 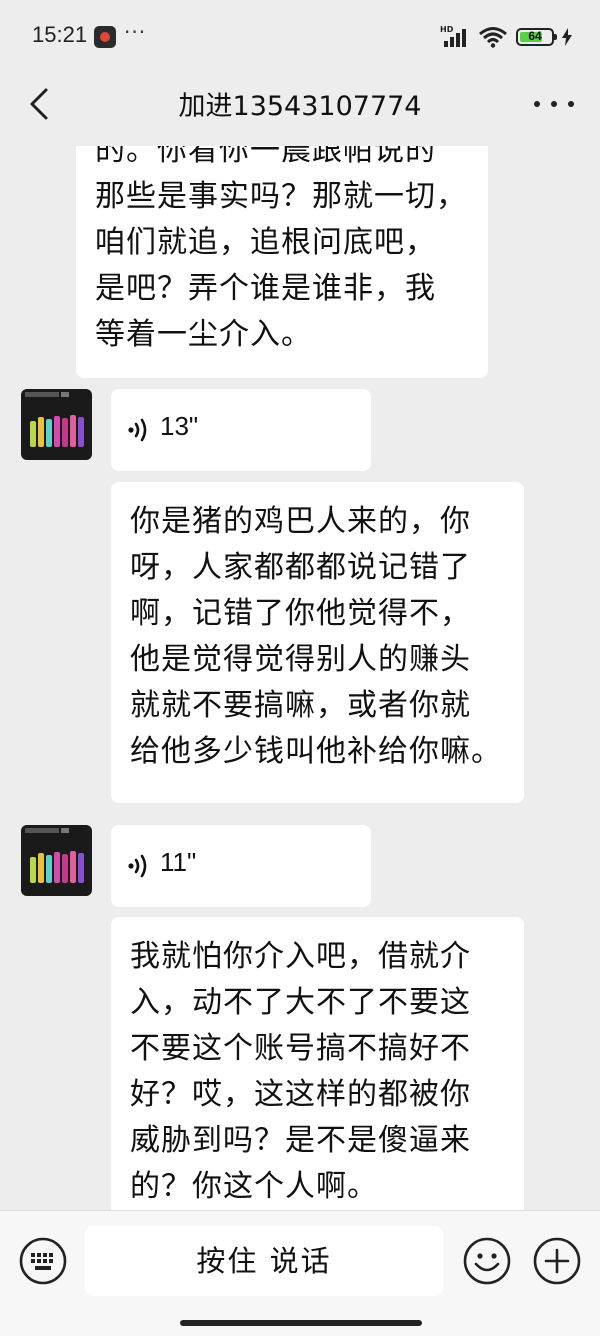 I want to click on signal-icon: HD, so click(x=455, y=37).